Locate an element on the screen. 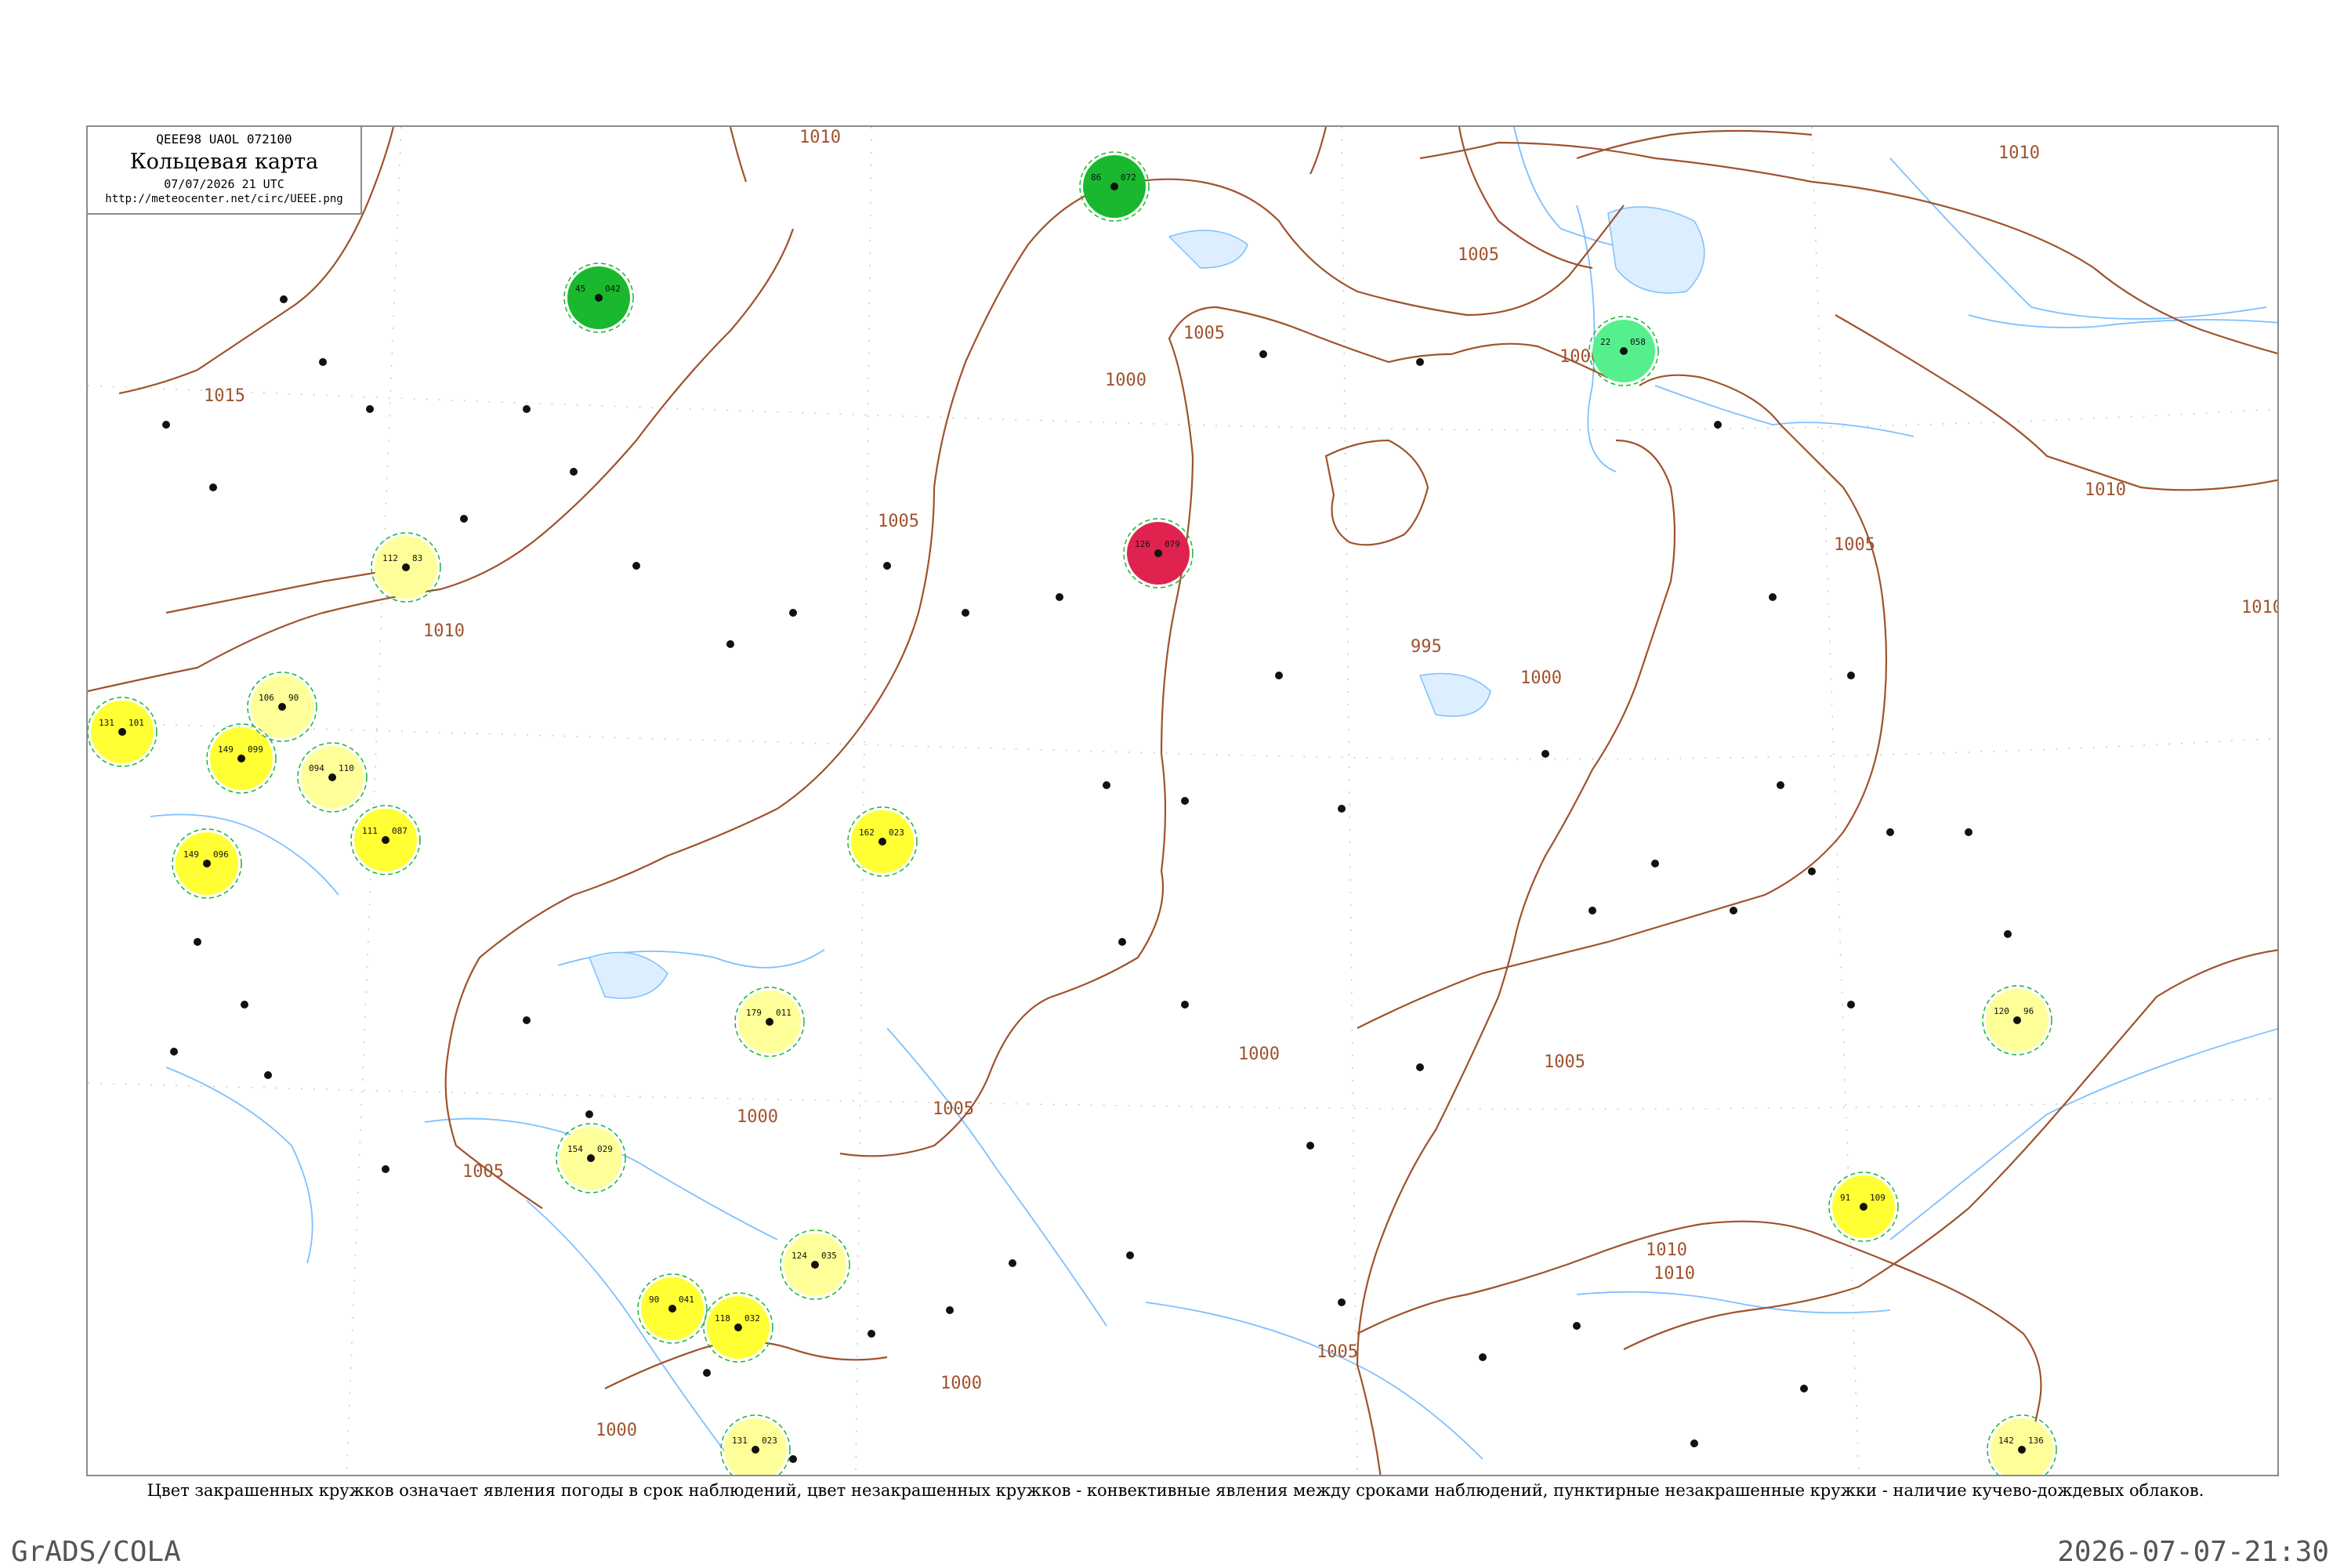  weather-station-marker: 149 099 is located at coordinates (241, 759).